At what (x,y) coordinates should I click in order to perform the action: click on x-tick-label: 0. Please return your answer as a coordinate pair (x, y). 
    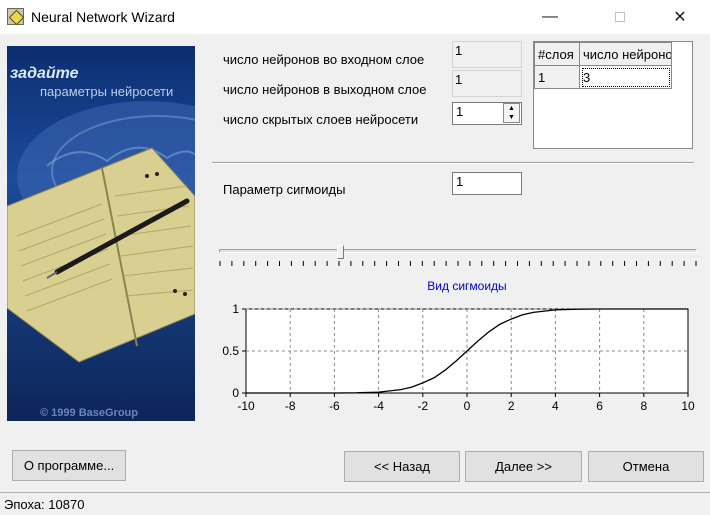
    Looking at the image, I should click on (467, 406).